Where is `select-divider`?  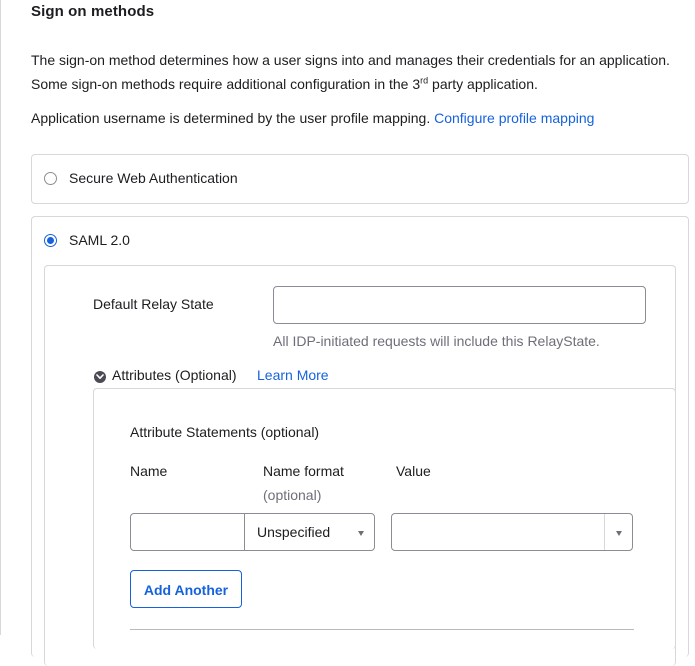 select-divider is located at coordinates (604, 532).